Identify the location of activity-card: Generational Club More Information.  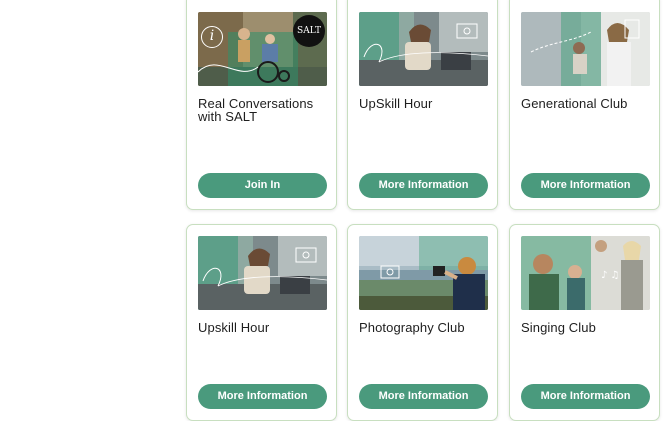
(584, 105).